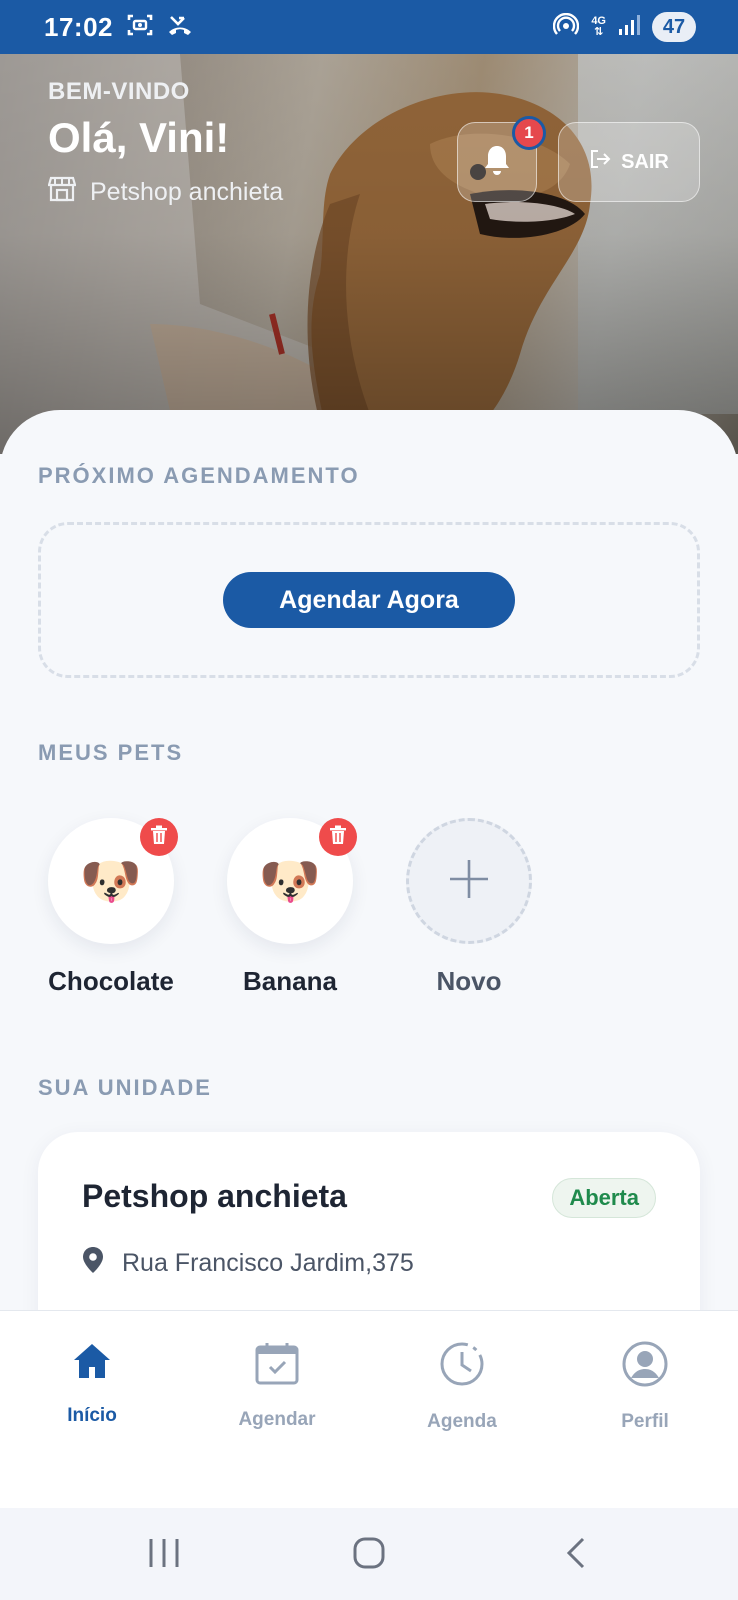 The width and height of the screenshot is (738, 1600). I want to click on next-appointment-title: PRÓXIMO AGENDAMENTO, so click(199, 475).